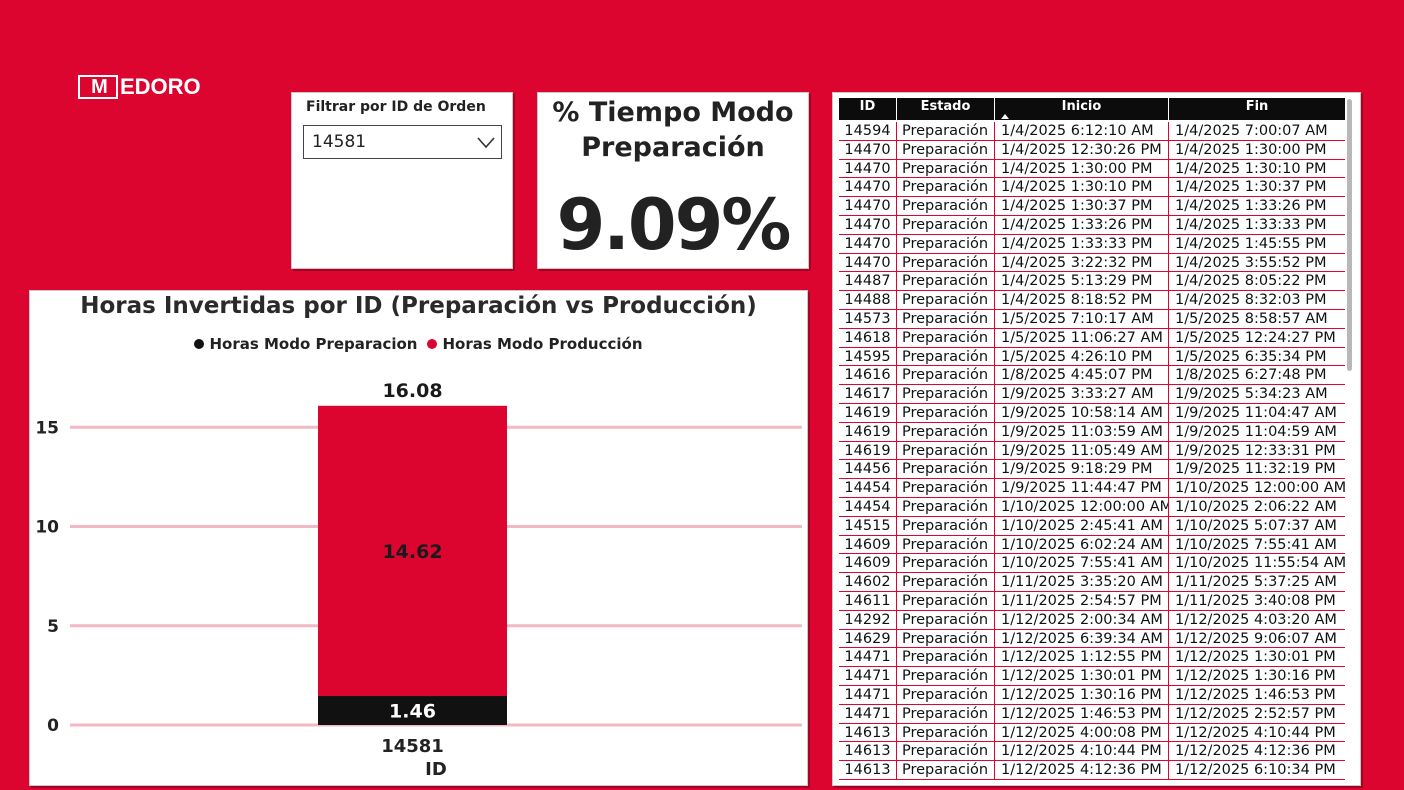 Image resolution: width=1404 pixels, height=790 pixels. Describe the element at coordinates (868, 337) in the screenshot. I see `cell-id: 14618` at that location.